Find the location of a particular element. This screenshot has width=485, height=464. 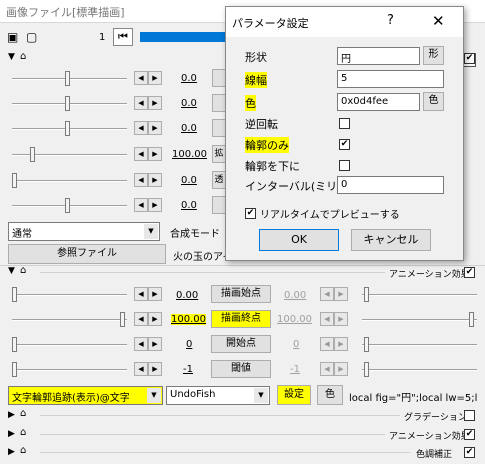

scale-button: 拡 is located at coordinates (219, 154).